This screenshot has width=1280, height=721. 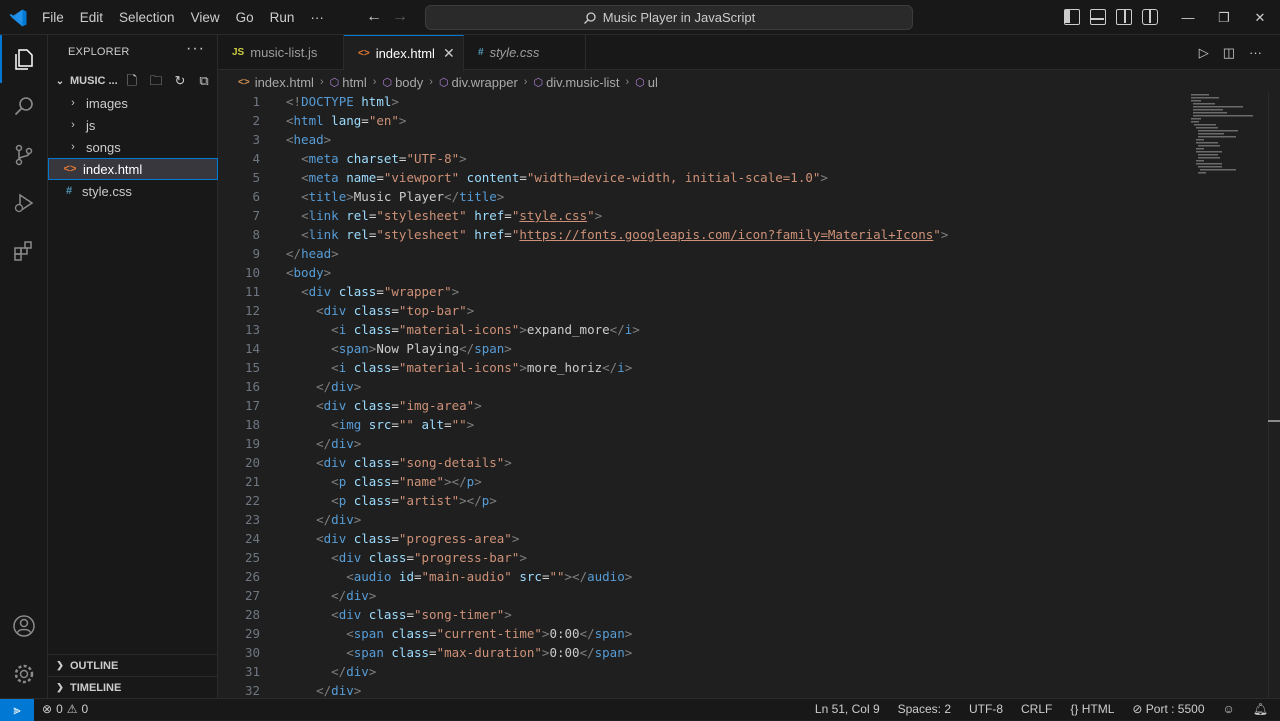 What do you see at coordinates (133, 665) in the screenshot?
I see `outline-section: ❯ OUTLINE` at bounding box center [133, 665].